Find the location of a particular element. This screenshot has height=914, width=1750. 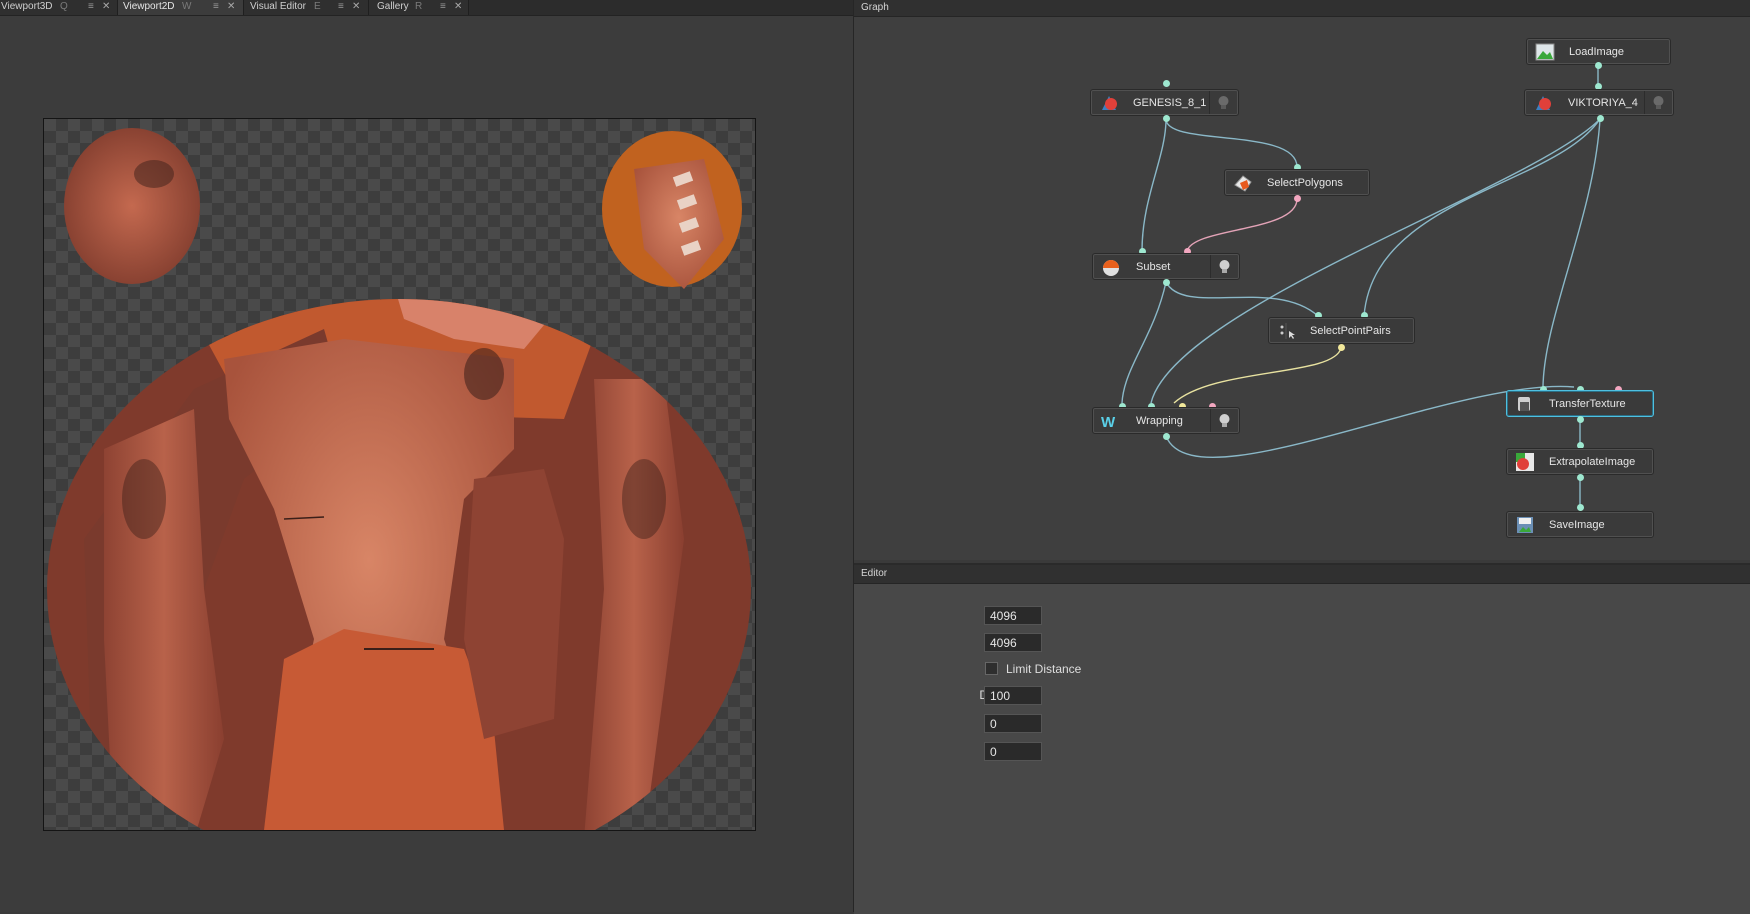

tab-label: Visual Editor is located at coordinates (278, 6).